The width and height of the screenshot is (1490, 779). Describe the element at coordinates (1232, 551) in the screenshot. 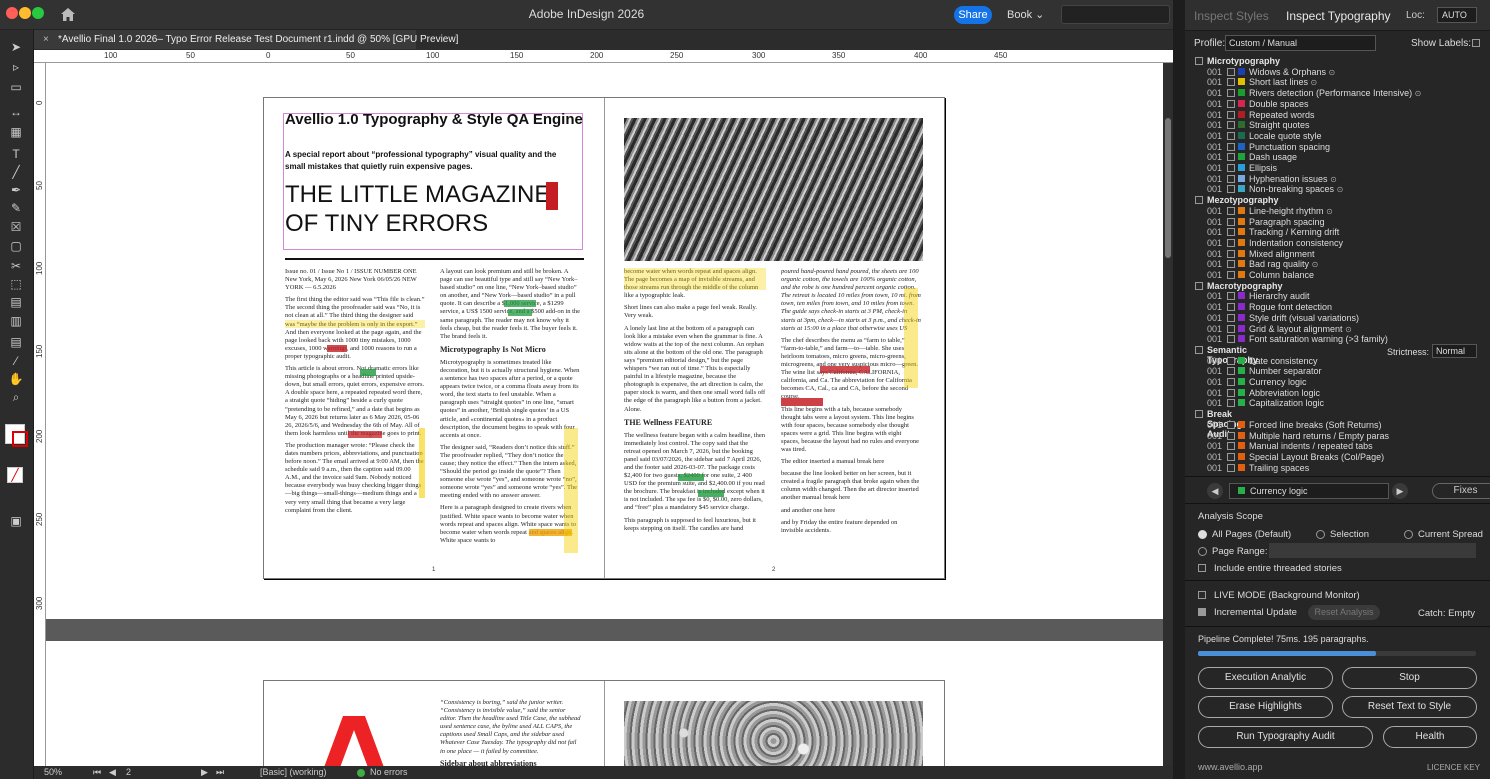

I see `scope-range-option: Page Range:` at that location.